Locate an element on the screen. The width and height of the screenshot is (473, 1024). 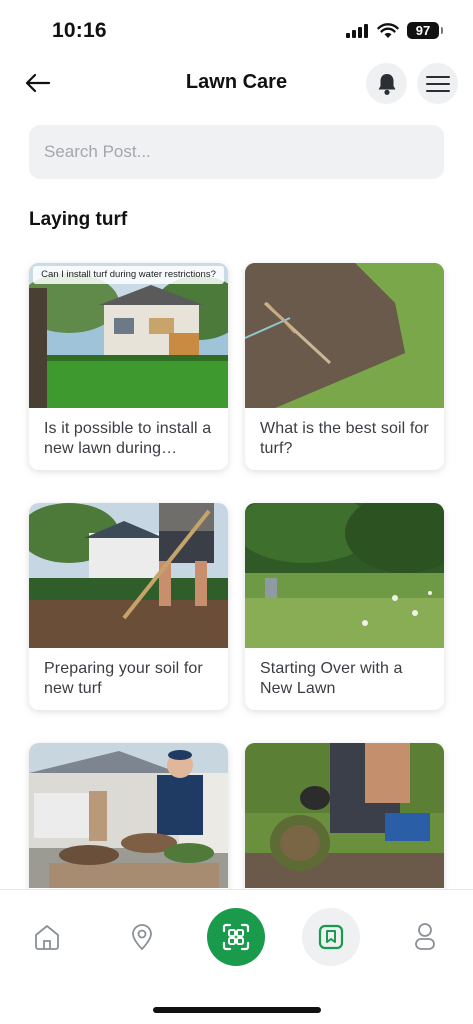
nav-location is located at coordinates (142, 937).